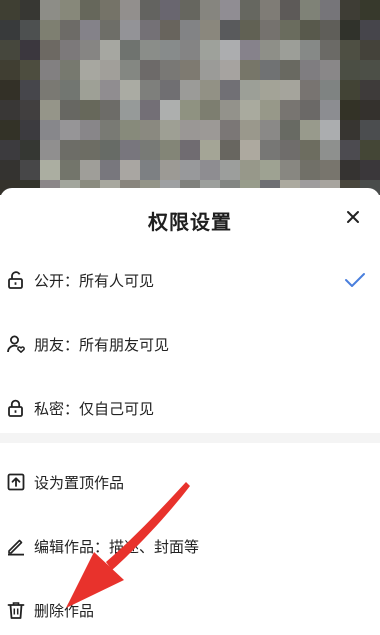 The image size is (380, 635). I want to click on visibility-option-label: 公开：所有人可见, so click(94, 280).